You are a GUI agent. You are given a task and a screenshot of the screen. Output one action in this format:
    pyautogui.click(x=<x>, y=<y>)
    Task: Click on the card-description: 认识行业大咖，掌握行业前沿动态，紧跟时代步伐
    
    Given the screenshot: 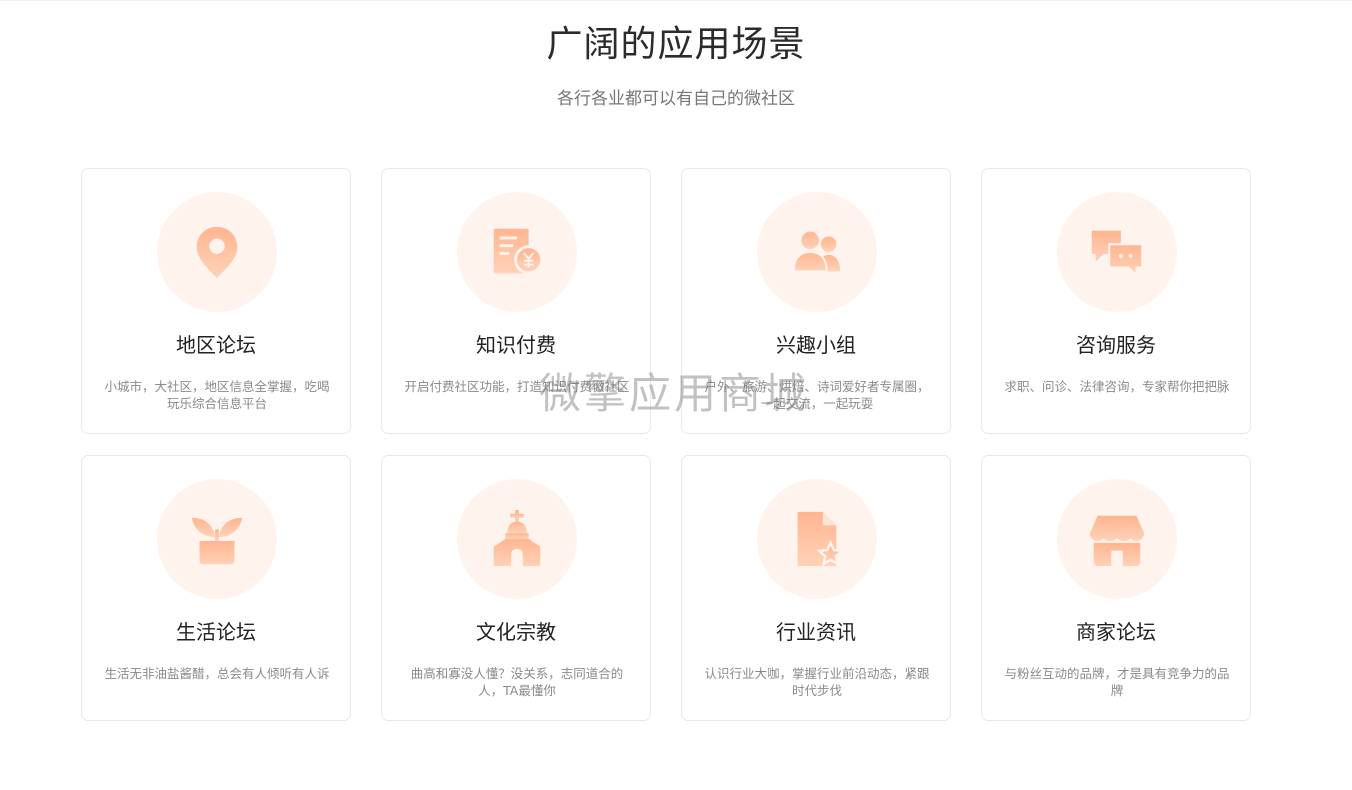 What is the action you would take?
    pyautogui.click(x=817, y=682)
    